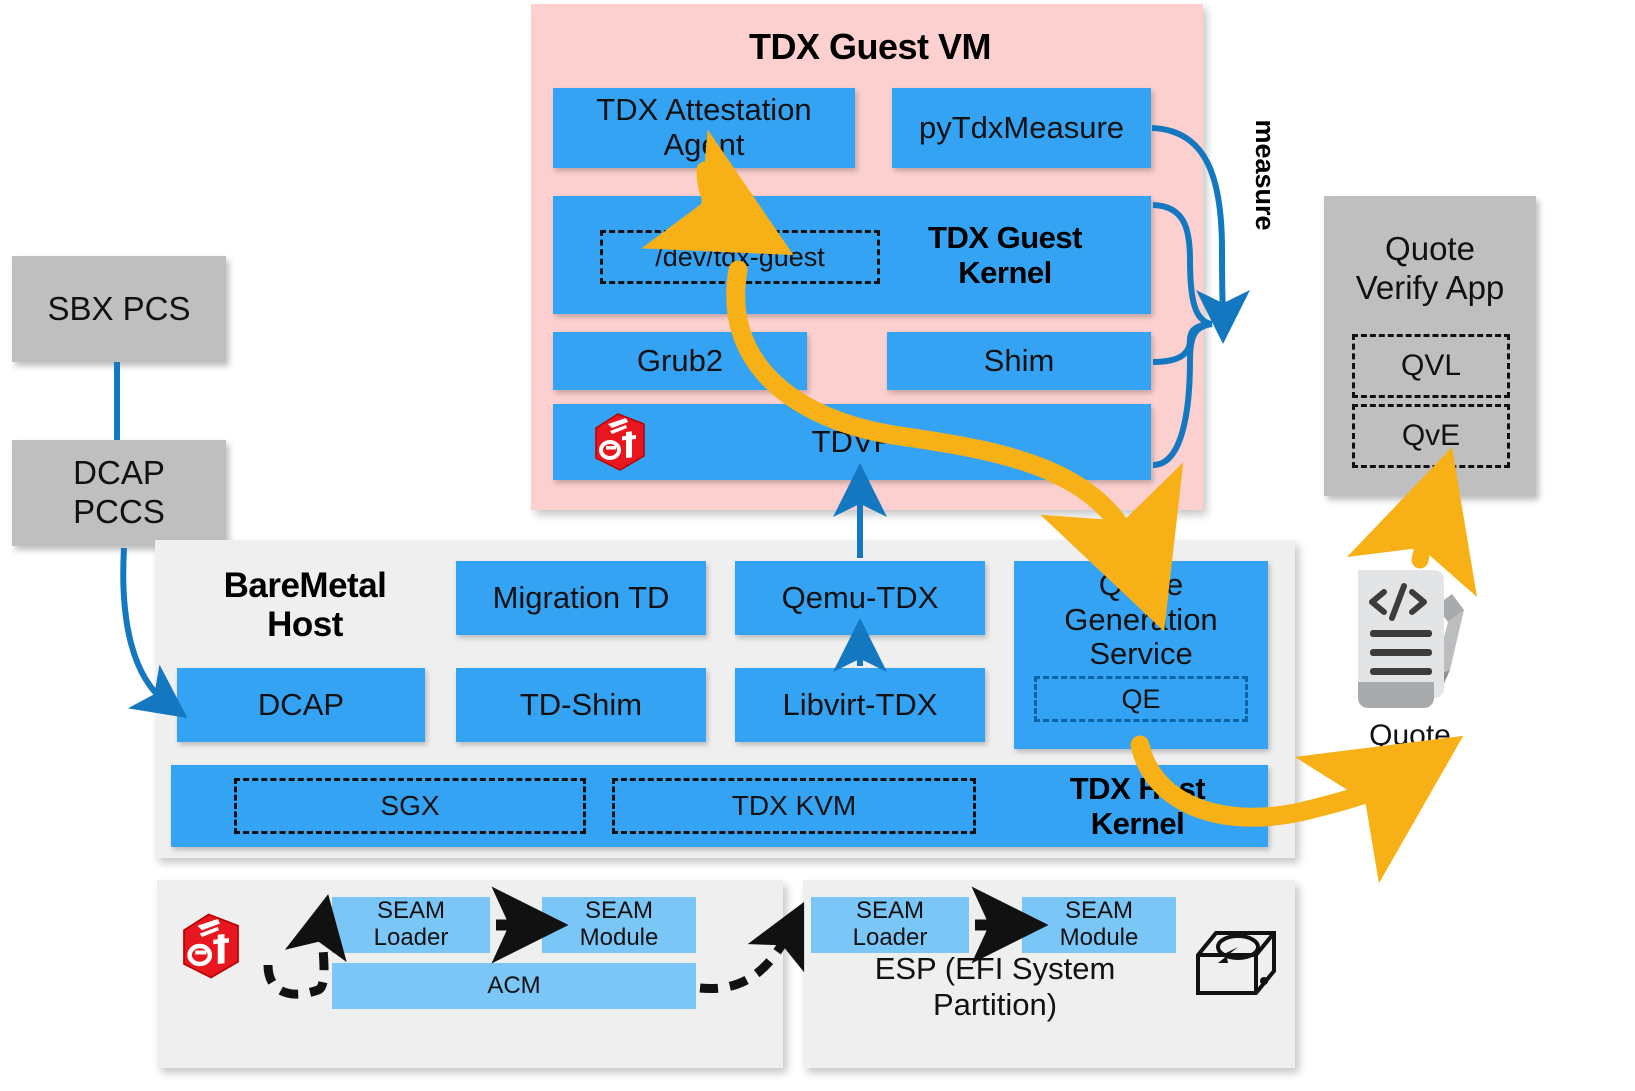 The width and height of the screenshot is (1635, 1091). Describe the element at coordinates (1141, 584) in the screenshot. I see `qgs-label-line1: Quote` at that location.